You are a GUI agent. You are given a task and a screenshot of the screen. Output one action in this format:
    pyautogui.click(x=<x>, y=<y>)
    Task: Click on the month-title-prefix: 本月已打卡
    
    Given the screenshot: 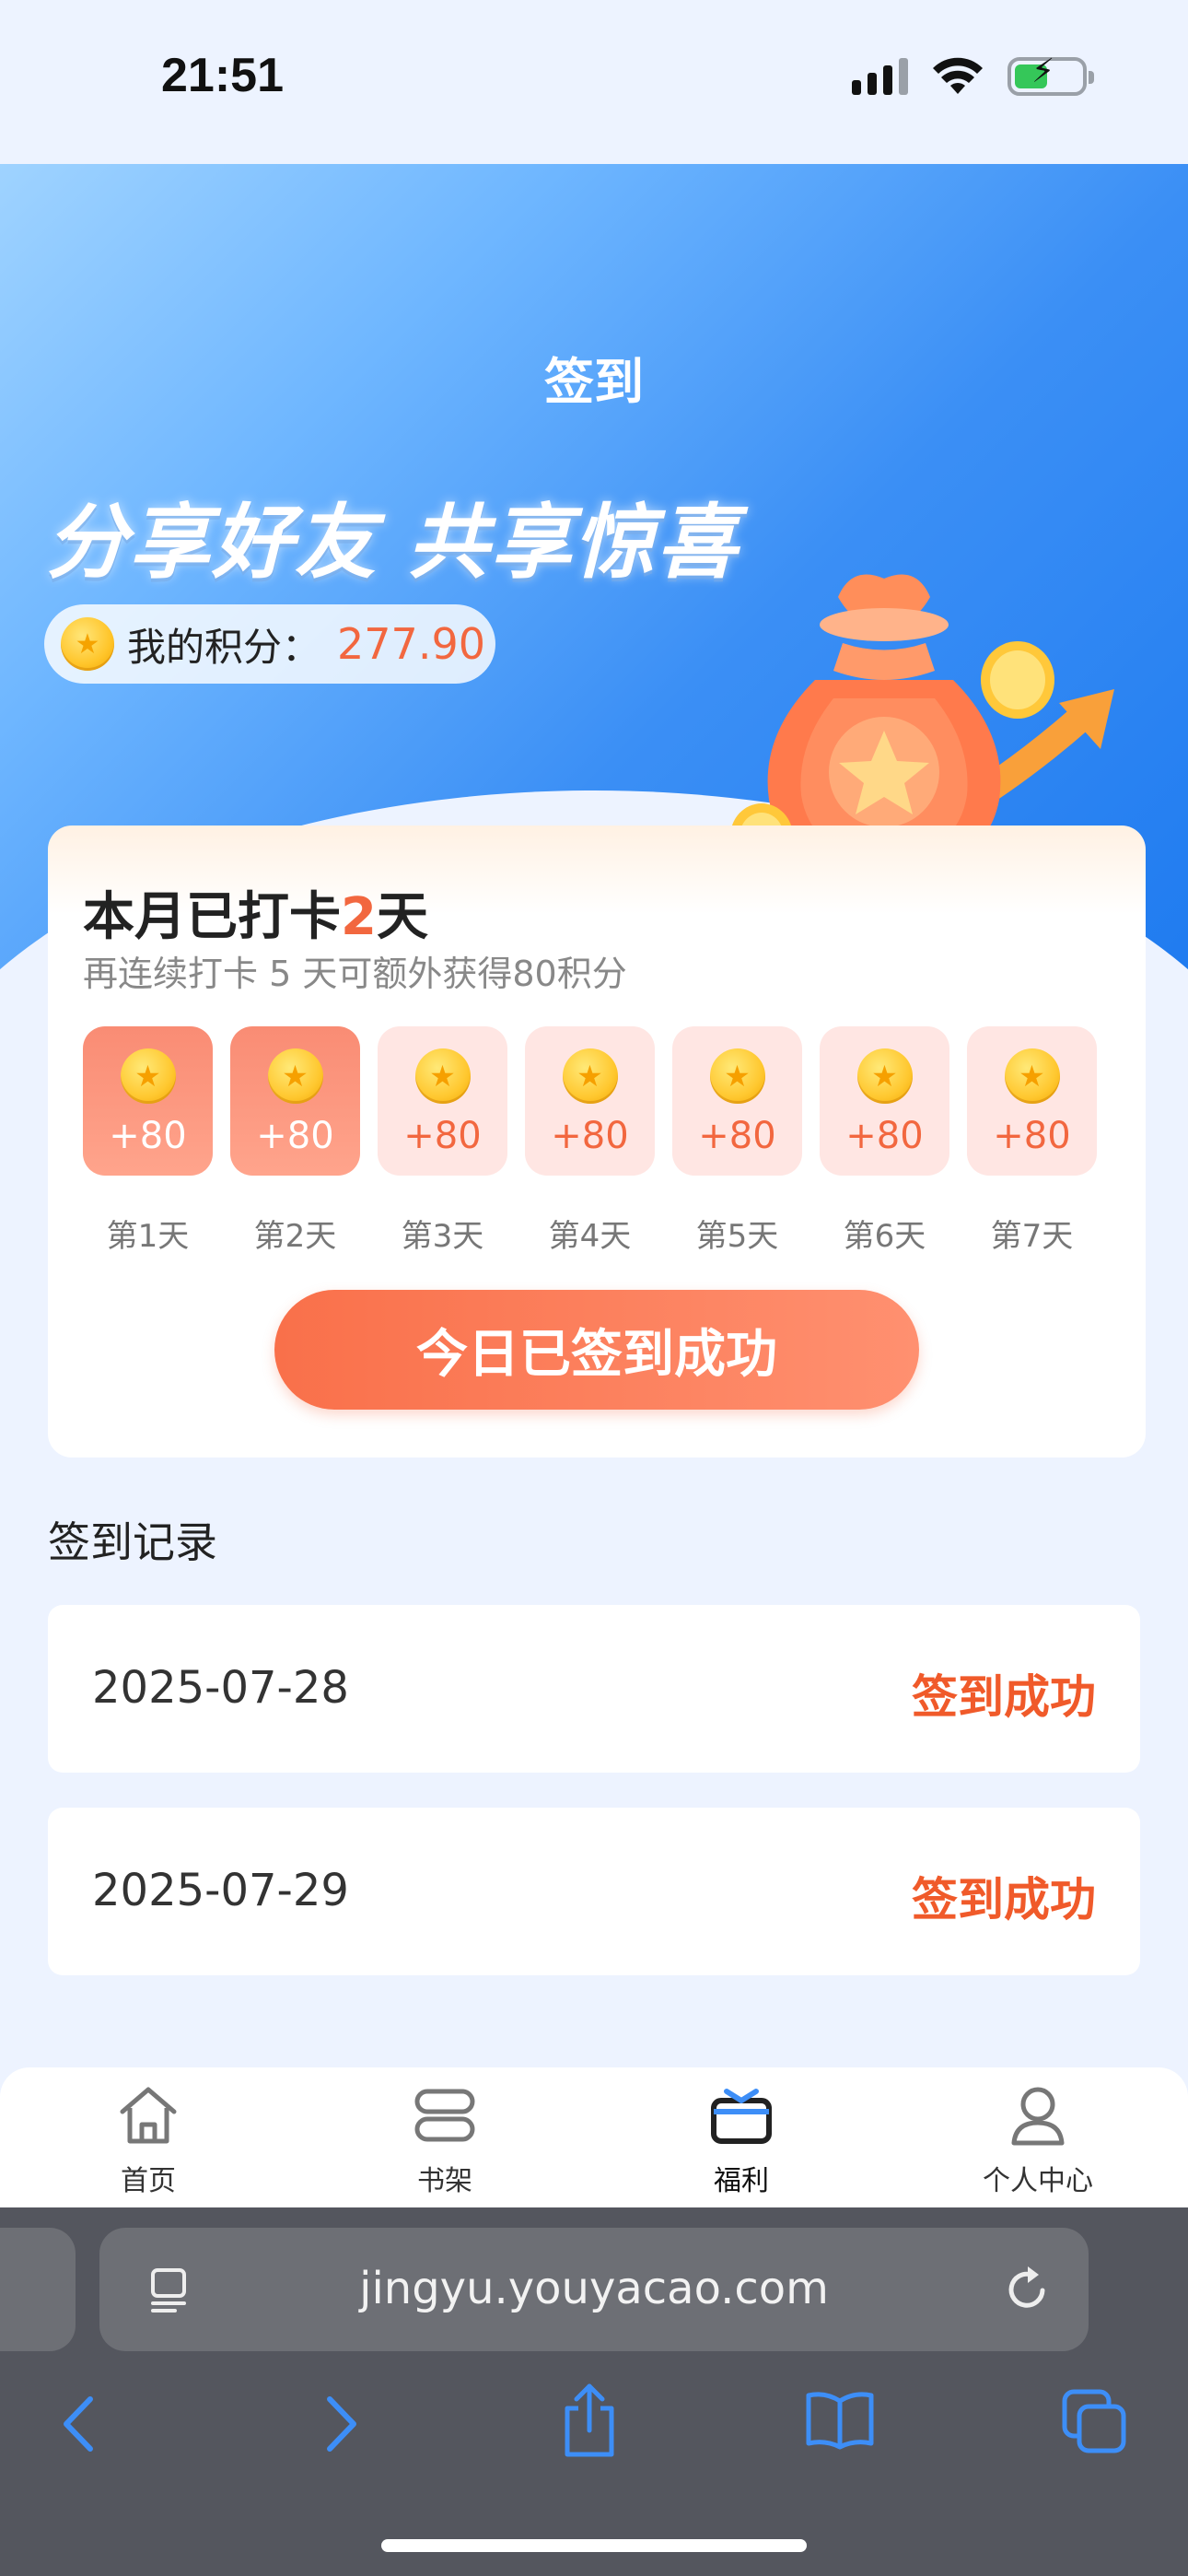 What is the action you would take?
    pyautogui.click(x=212, y=917)
    